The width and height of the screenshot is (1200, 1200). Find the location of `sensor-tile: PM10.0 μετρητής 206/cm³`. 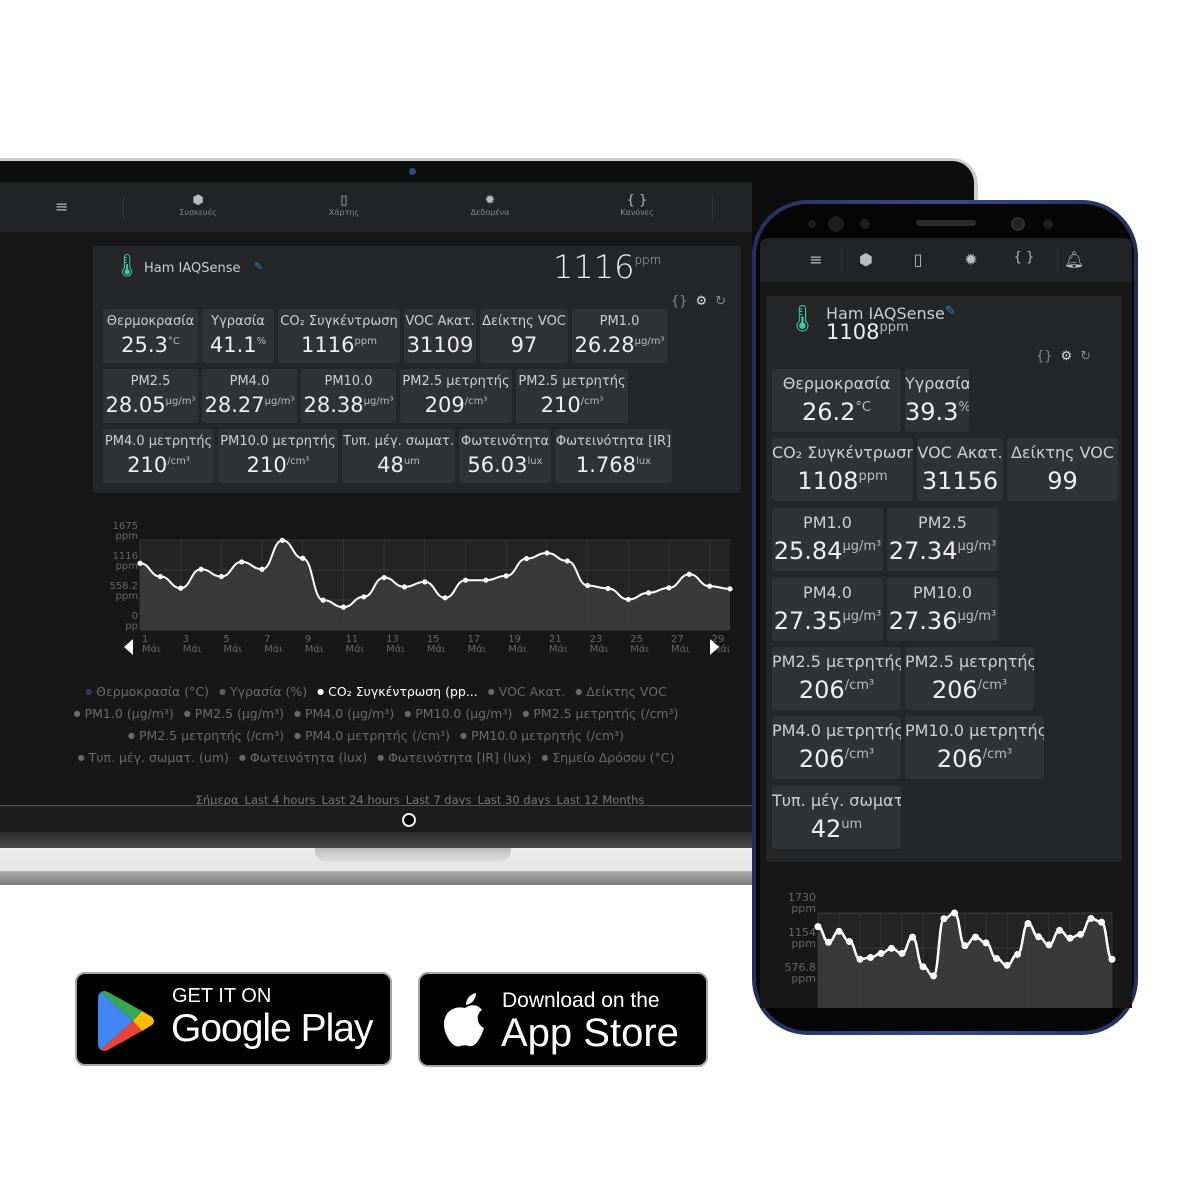

sensor-tile: PM10.0 μετρητής 206/cm³ is located at coordinates (974, 747).